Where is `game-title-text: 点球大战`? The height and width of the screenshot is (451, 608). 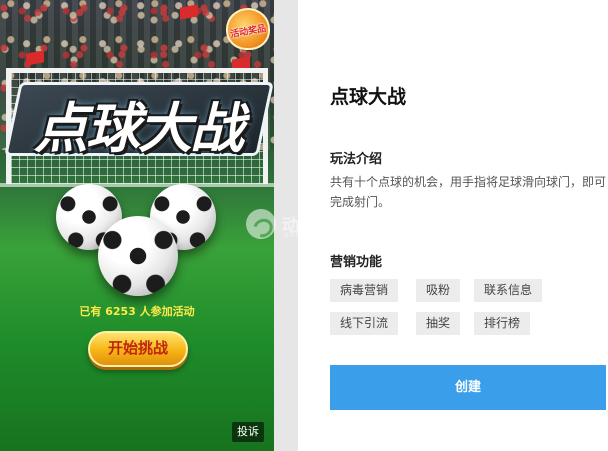 game-title-text: 点球大战 is located at coordinates (139, 128).